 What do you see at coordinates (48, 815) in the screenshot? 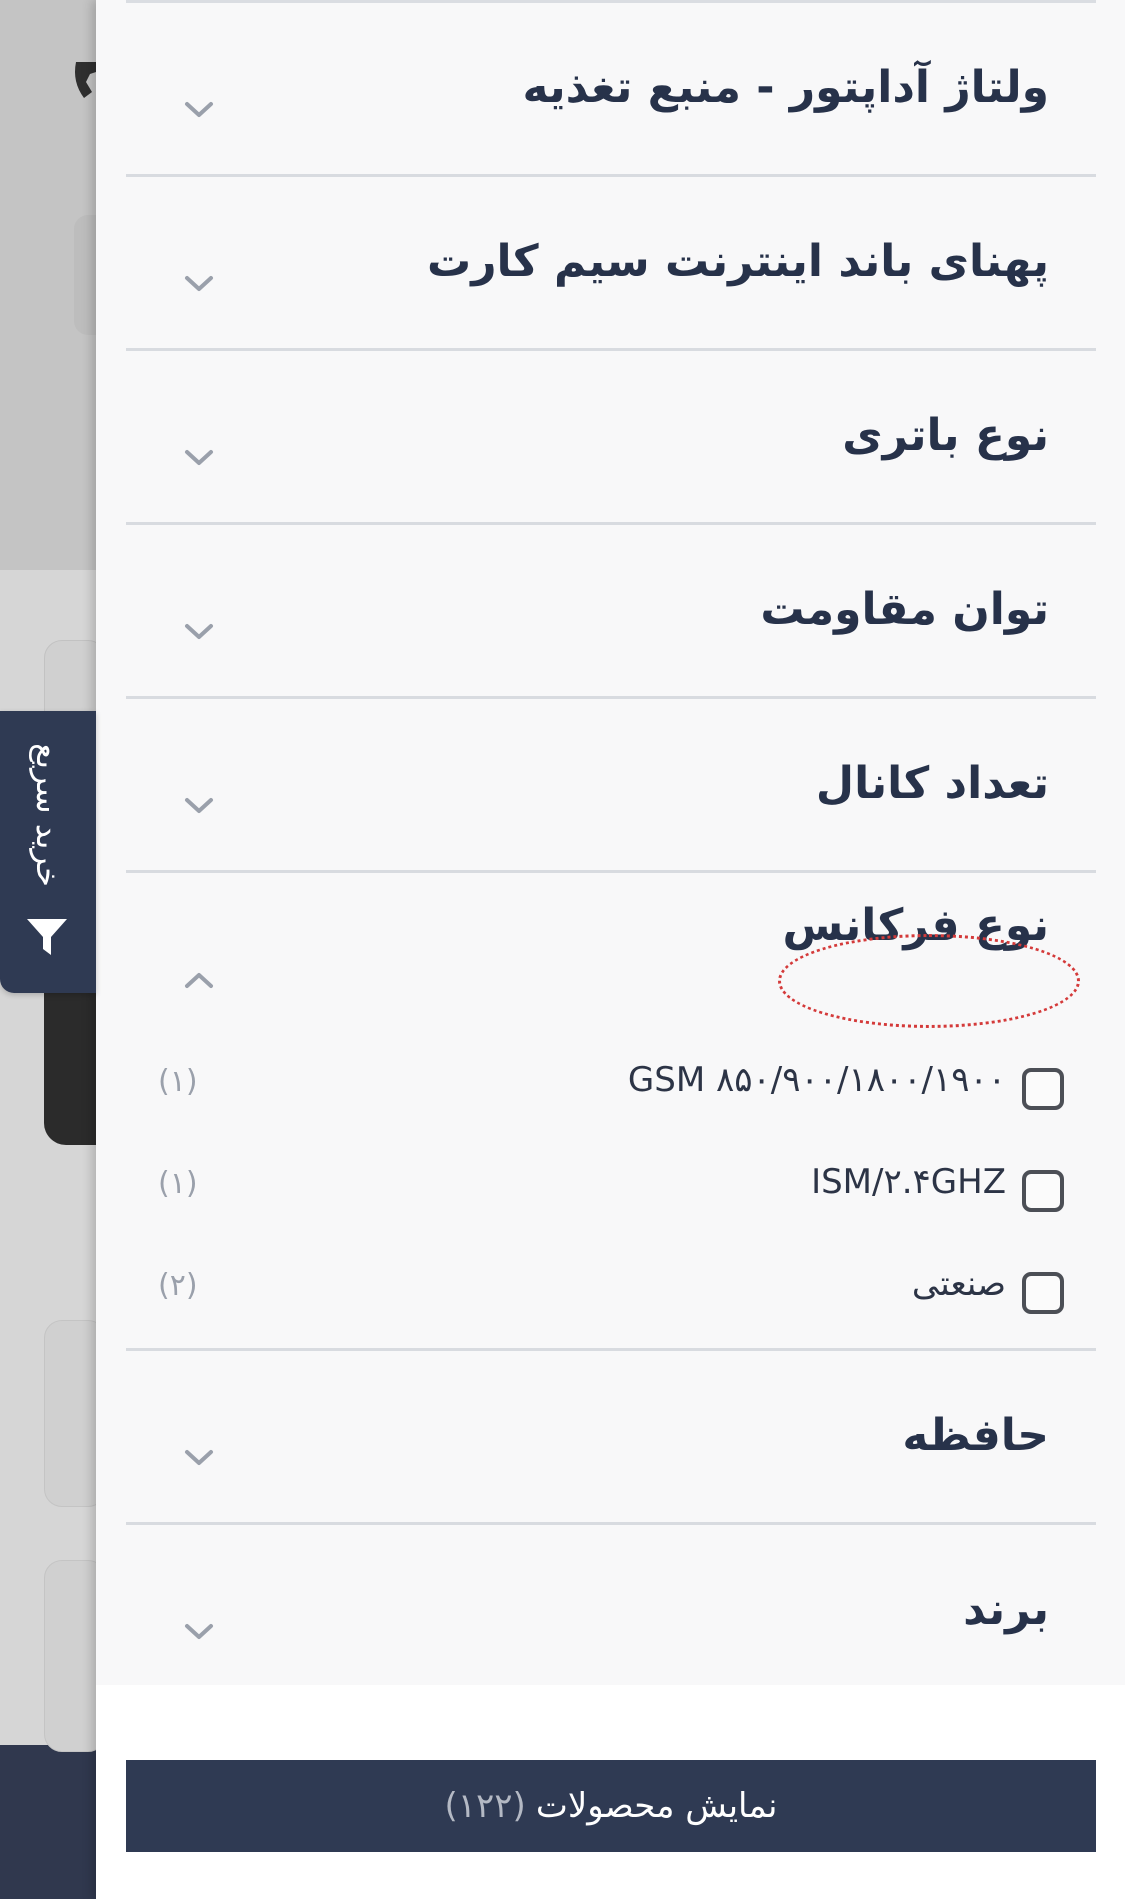
I see `quick-buy-label: خرید سریع` at bounding box center [48, 815].